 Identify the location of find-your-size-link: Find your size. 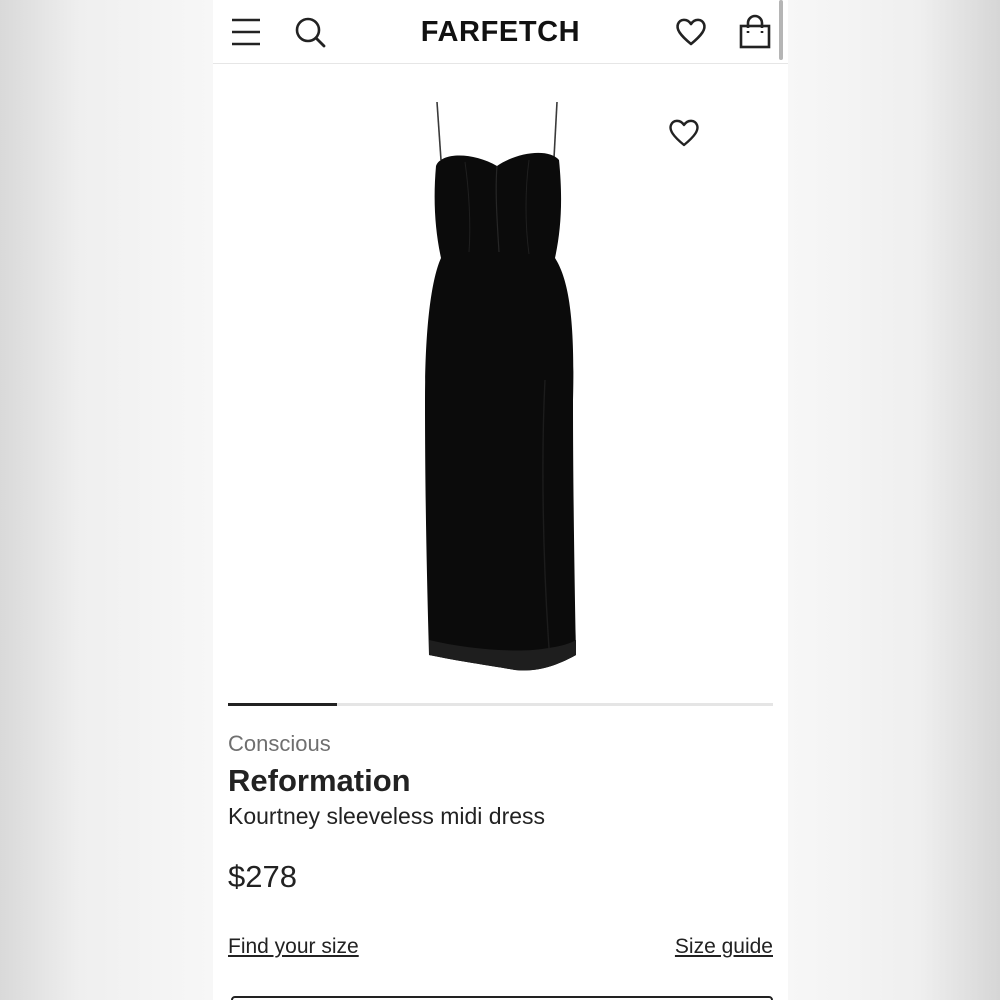
(293, 947).